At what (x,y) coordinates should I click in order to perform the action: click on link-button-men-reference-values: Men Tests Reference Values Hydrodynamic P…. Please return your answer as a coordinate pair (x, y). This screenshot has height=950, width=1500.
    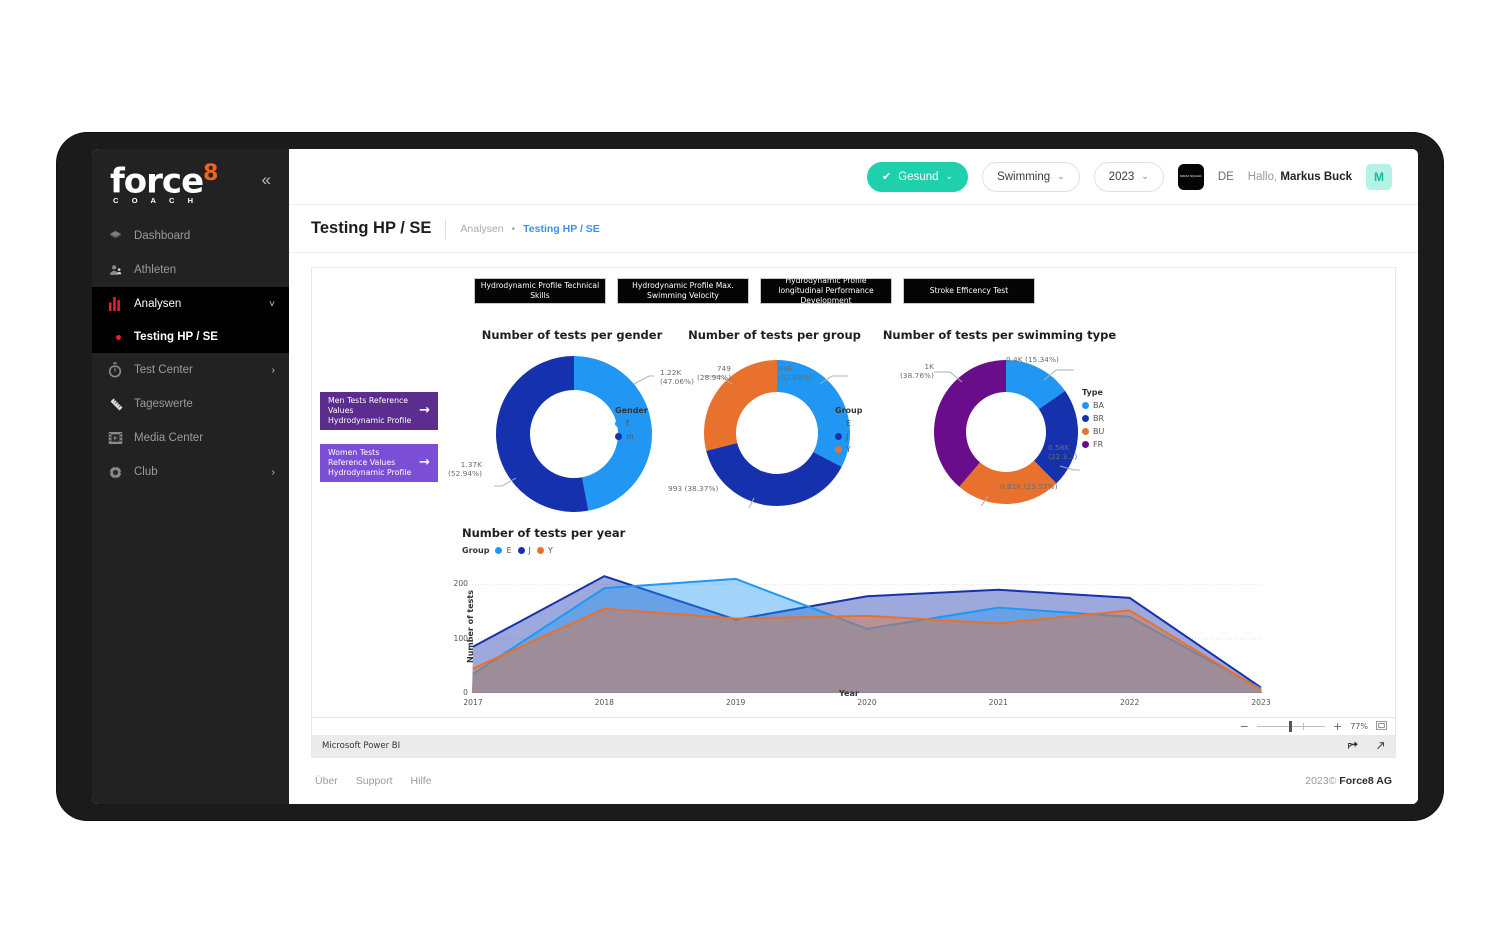
    Looking at the image, I should click on (379, 411).